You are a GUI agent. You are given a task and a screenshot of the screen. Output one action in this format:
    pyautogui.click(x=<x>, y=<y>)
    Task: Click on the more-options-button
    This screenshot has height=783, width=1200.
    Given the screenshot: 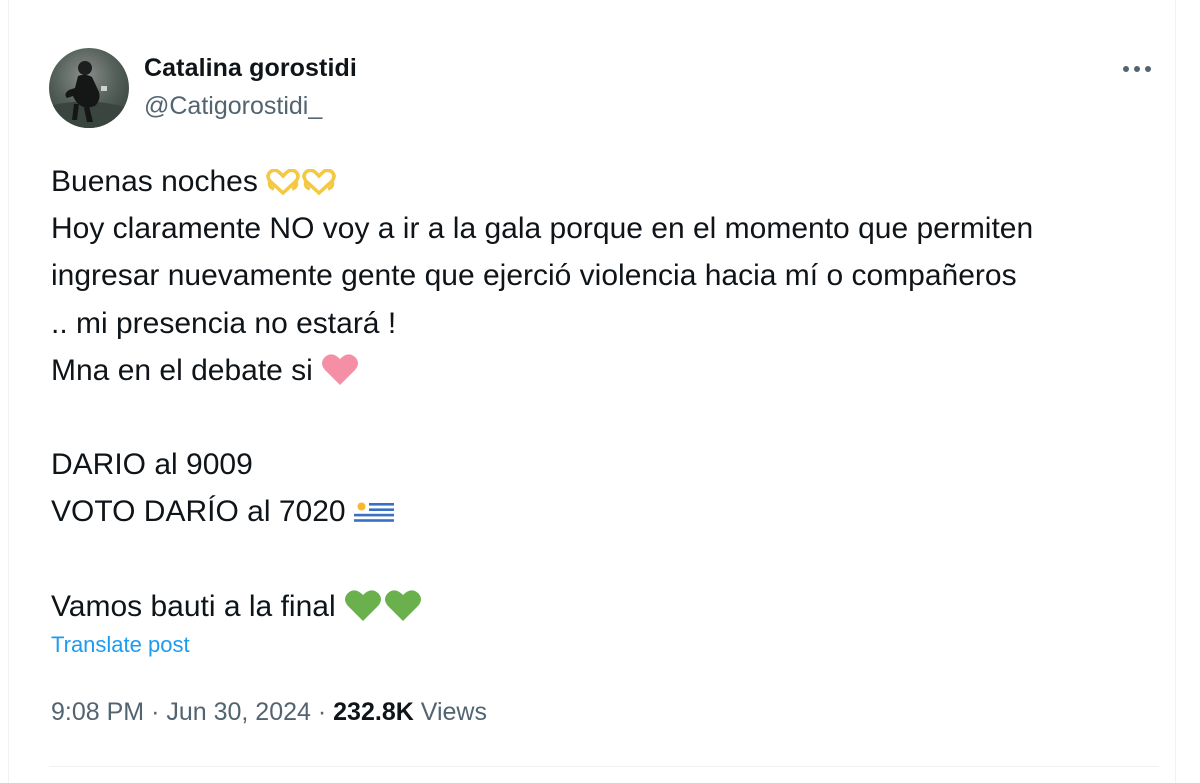 What is the action you would take?
    pyautogui.click(x=1137, y=69)
    